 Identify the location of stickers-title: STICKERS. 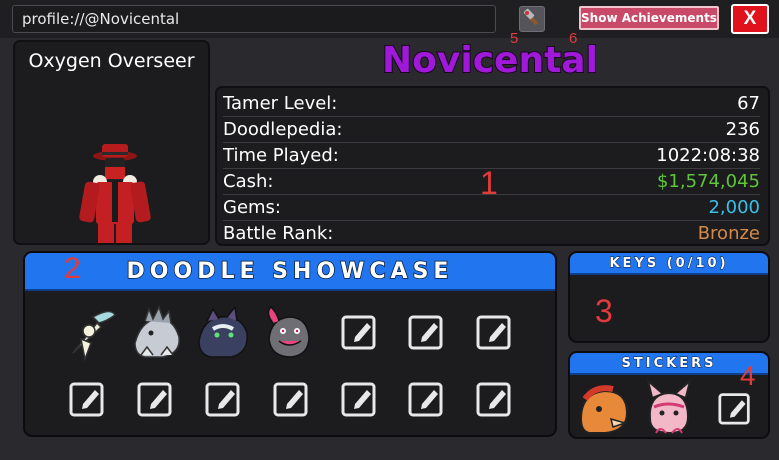
(669, 364).